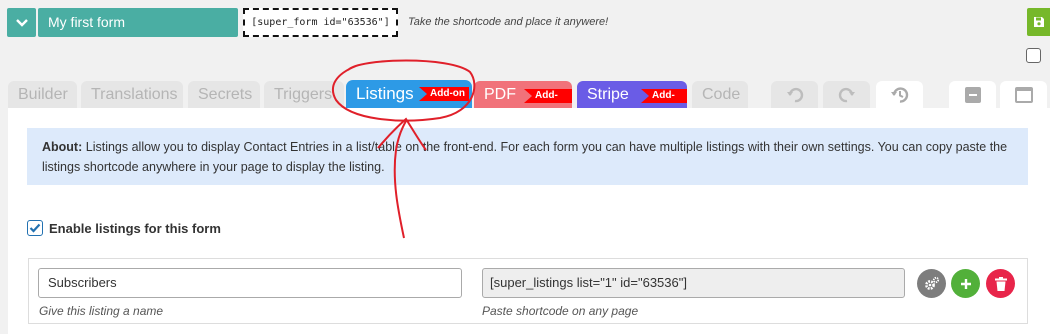 This screenshot has width=1050, height=334. I want to click on trash-icon, so click(1000, 283).